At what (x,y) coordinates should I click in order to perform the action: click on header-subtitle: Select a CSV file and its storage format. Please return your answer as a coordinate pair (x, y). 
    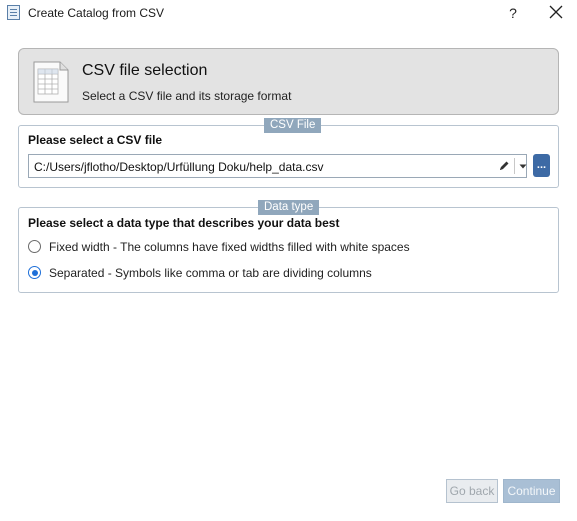
    Looking at the image, I should click on (187, 96).